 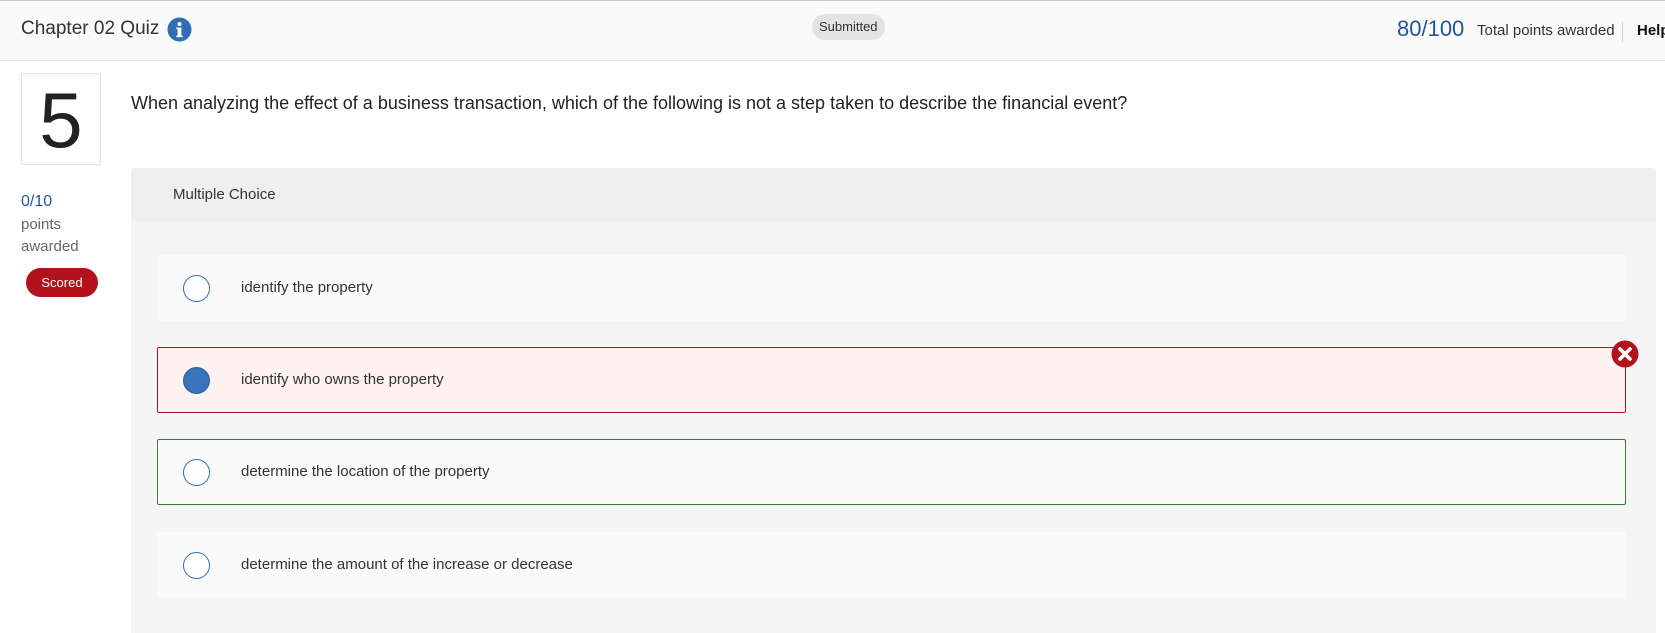 I want to click on answer-option-label: identify the property, so click(x=307, y=287).